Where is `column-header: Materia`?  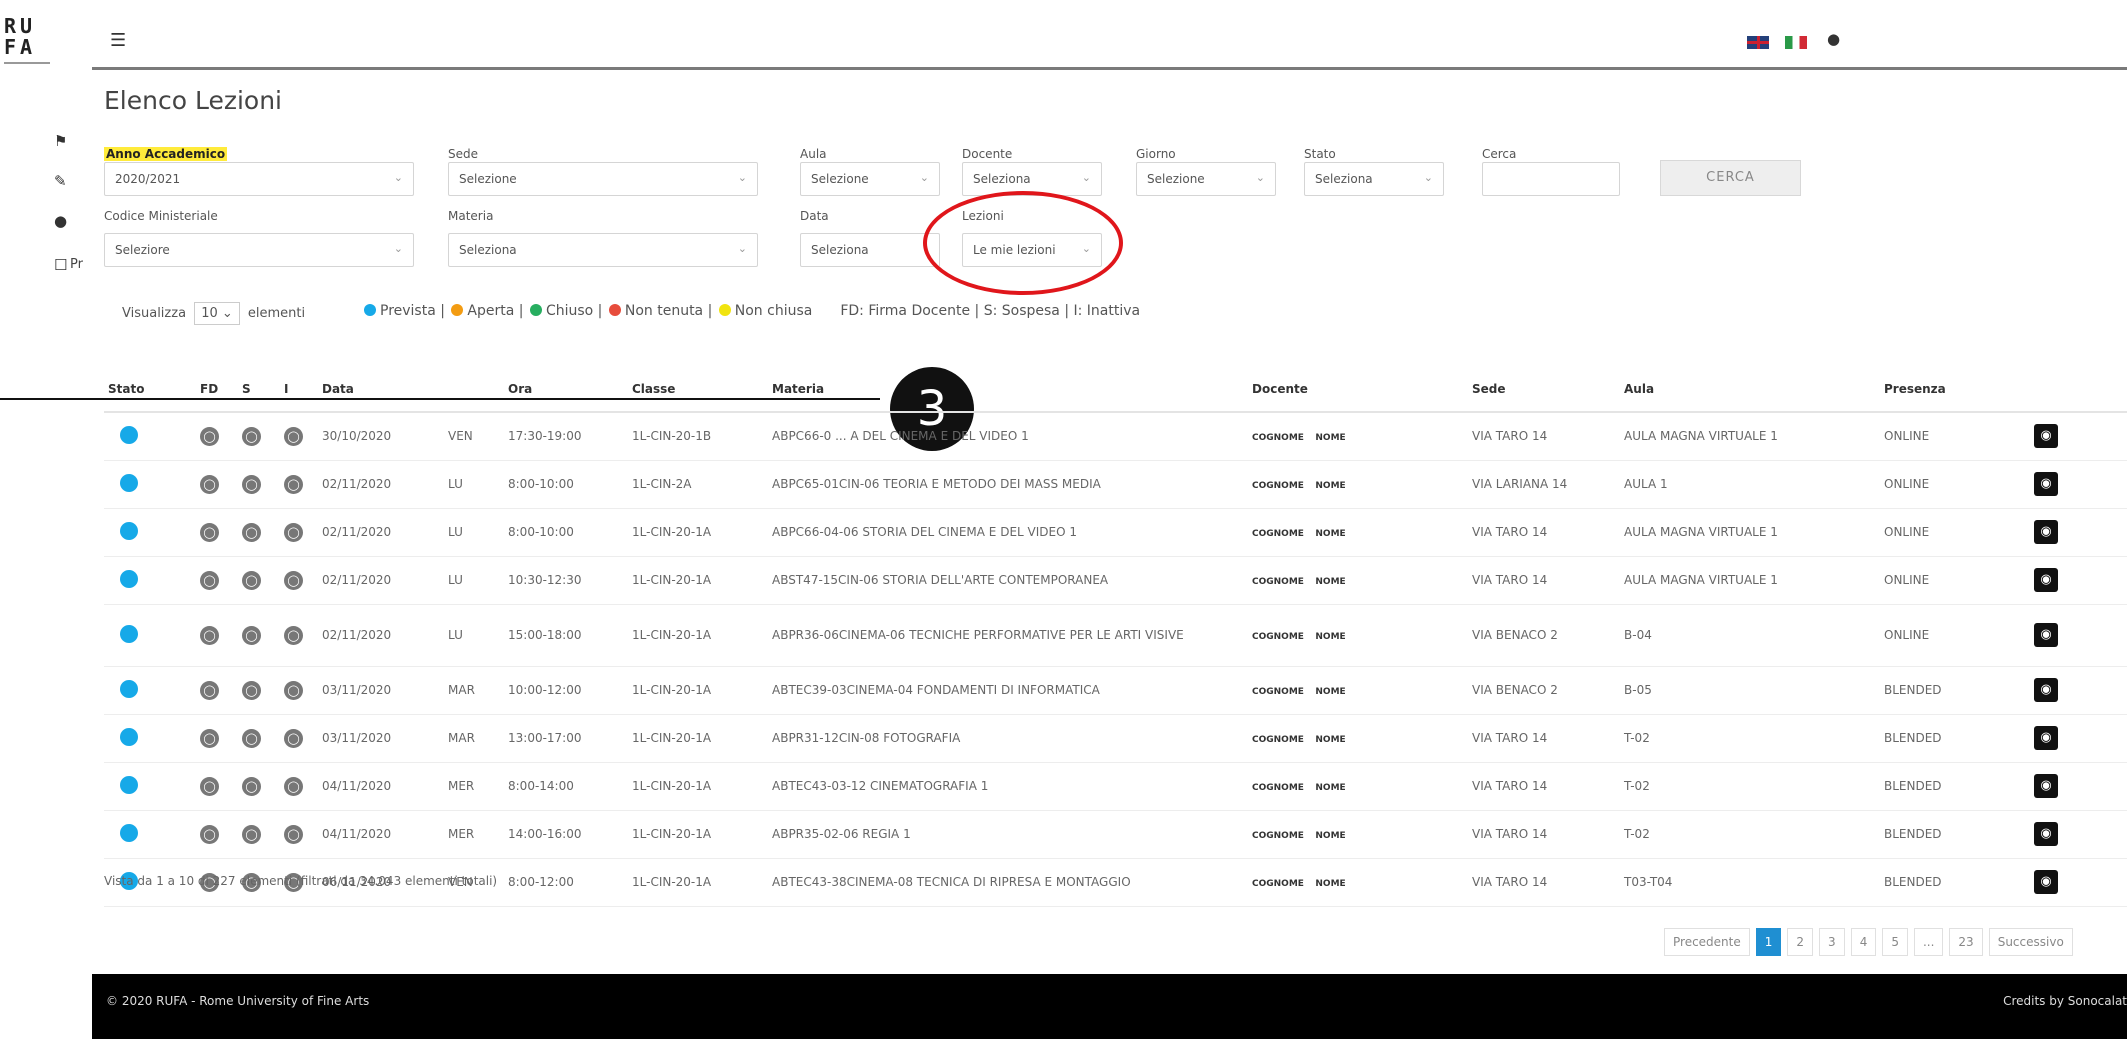 column-header: Materia is located at coordinates (1008, 389).